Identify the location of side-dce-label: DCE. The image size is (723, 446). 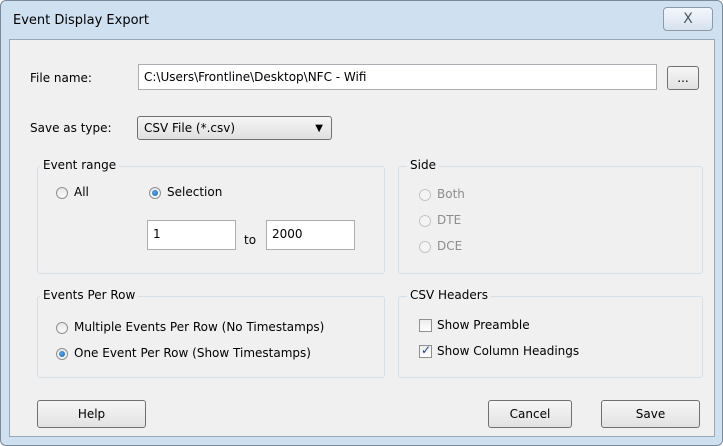
(450, 246).